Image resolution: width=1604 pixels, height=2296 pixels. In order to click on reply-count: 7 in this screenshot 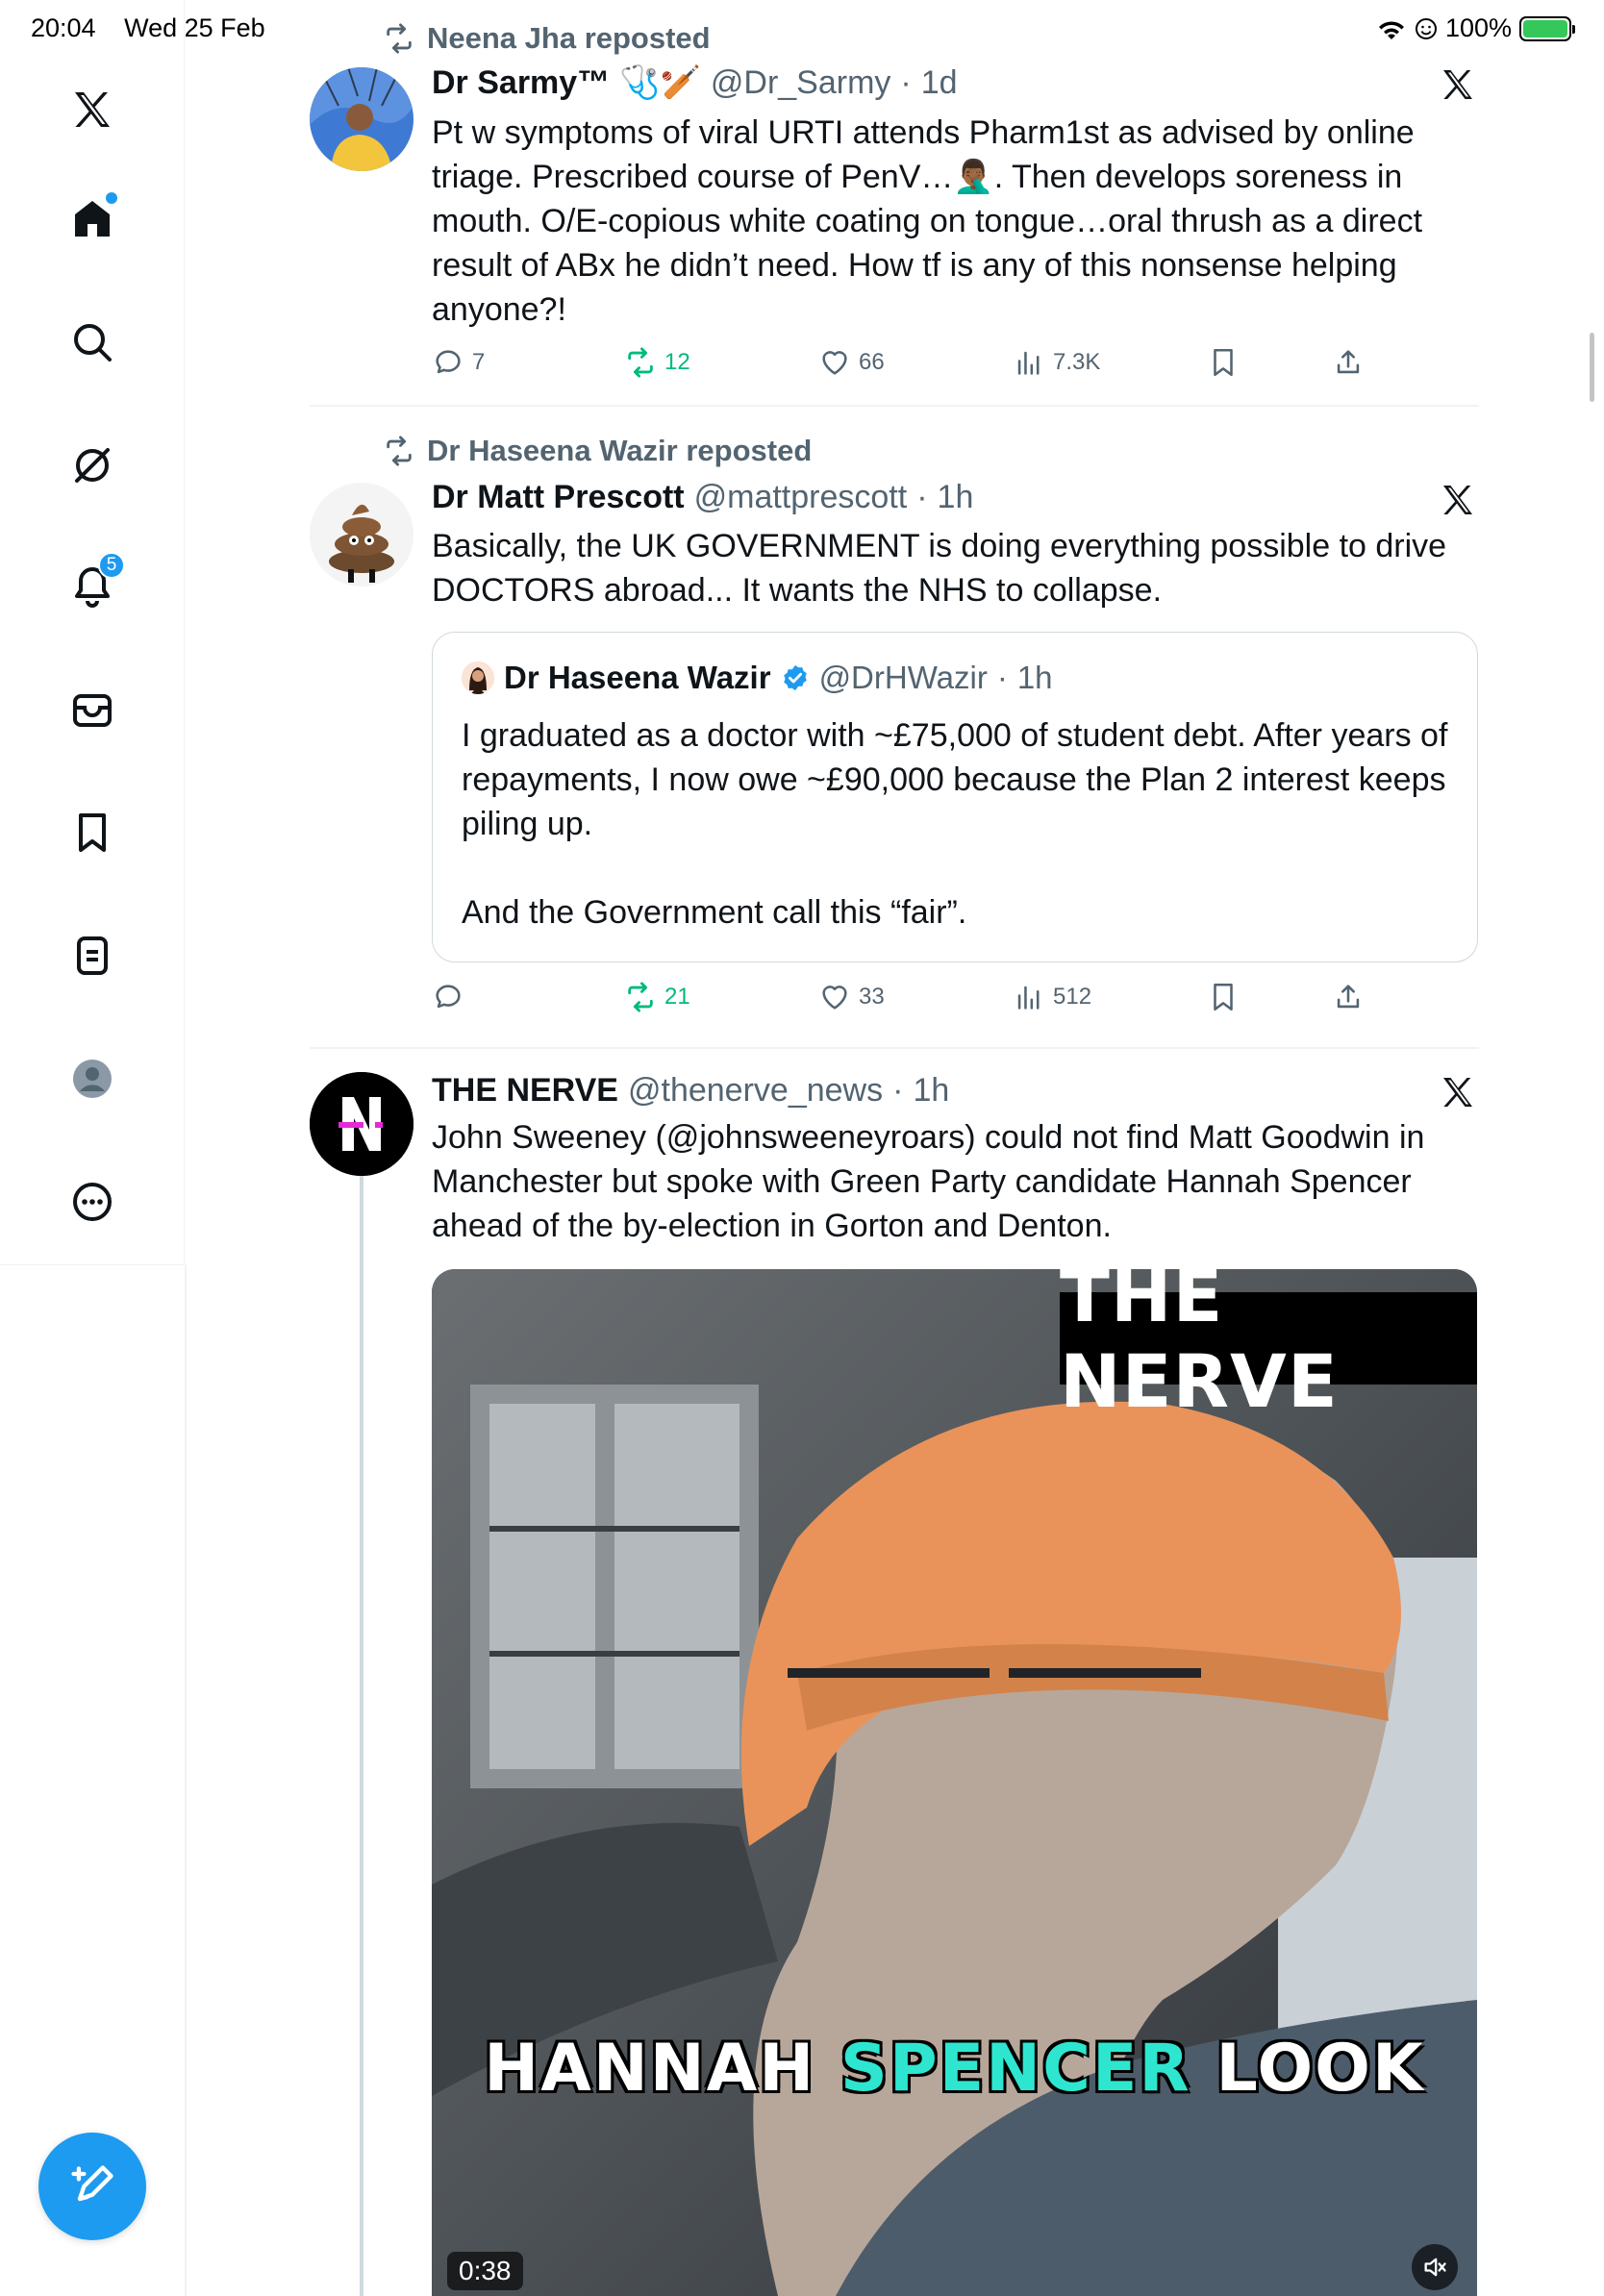, I will do `click(479, 362)`.